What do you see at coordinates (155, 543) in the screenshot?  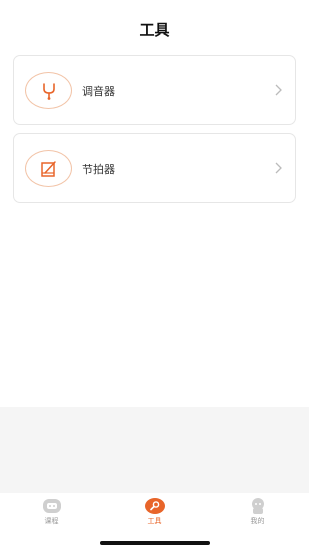 I see `home-indicator` at bounding box center [155, 543].